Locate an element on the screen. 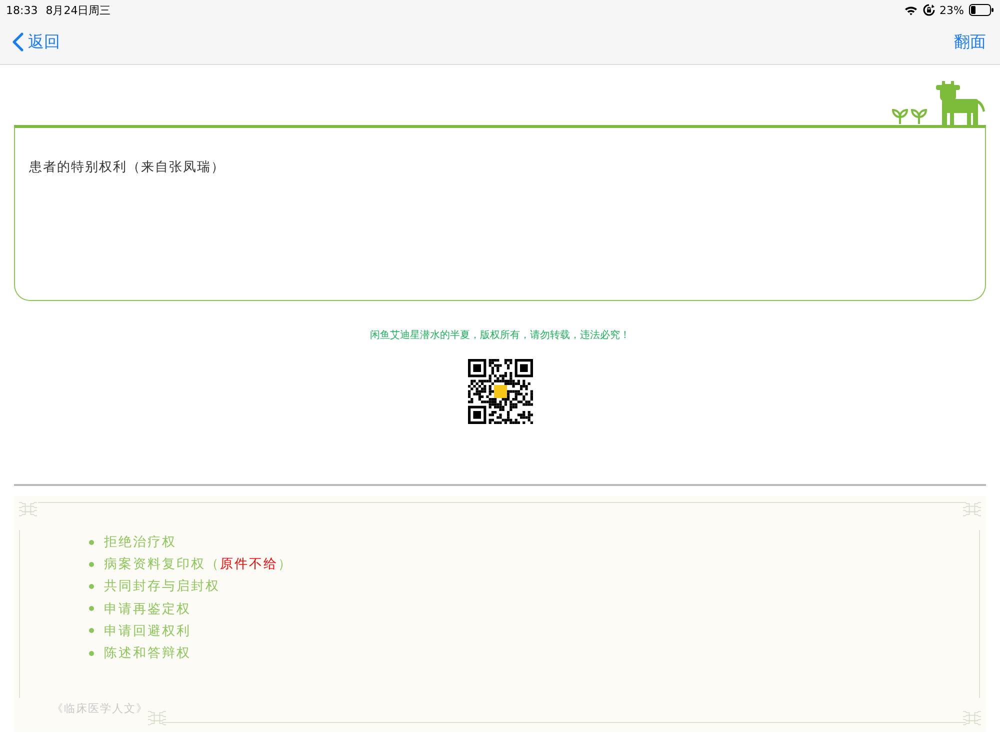  list-item-text: 拒绝治疗权 is located at coordinates (140, 543).